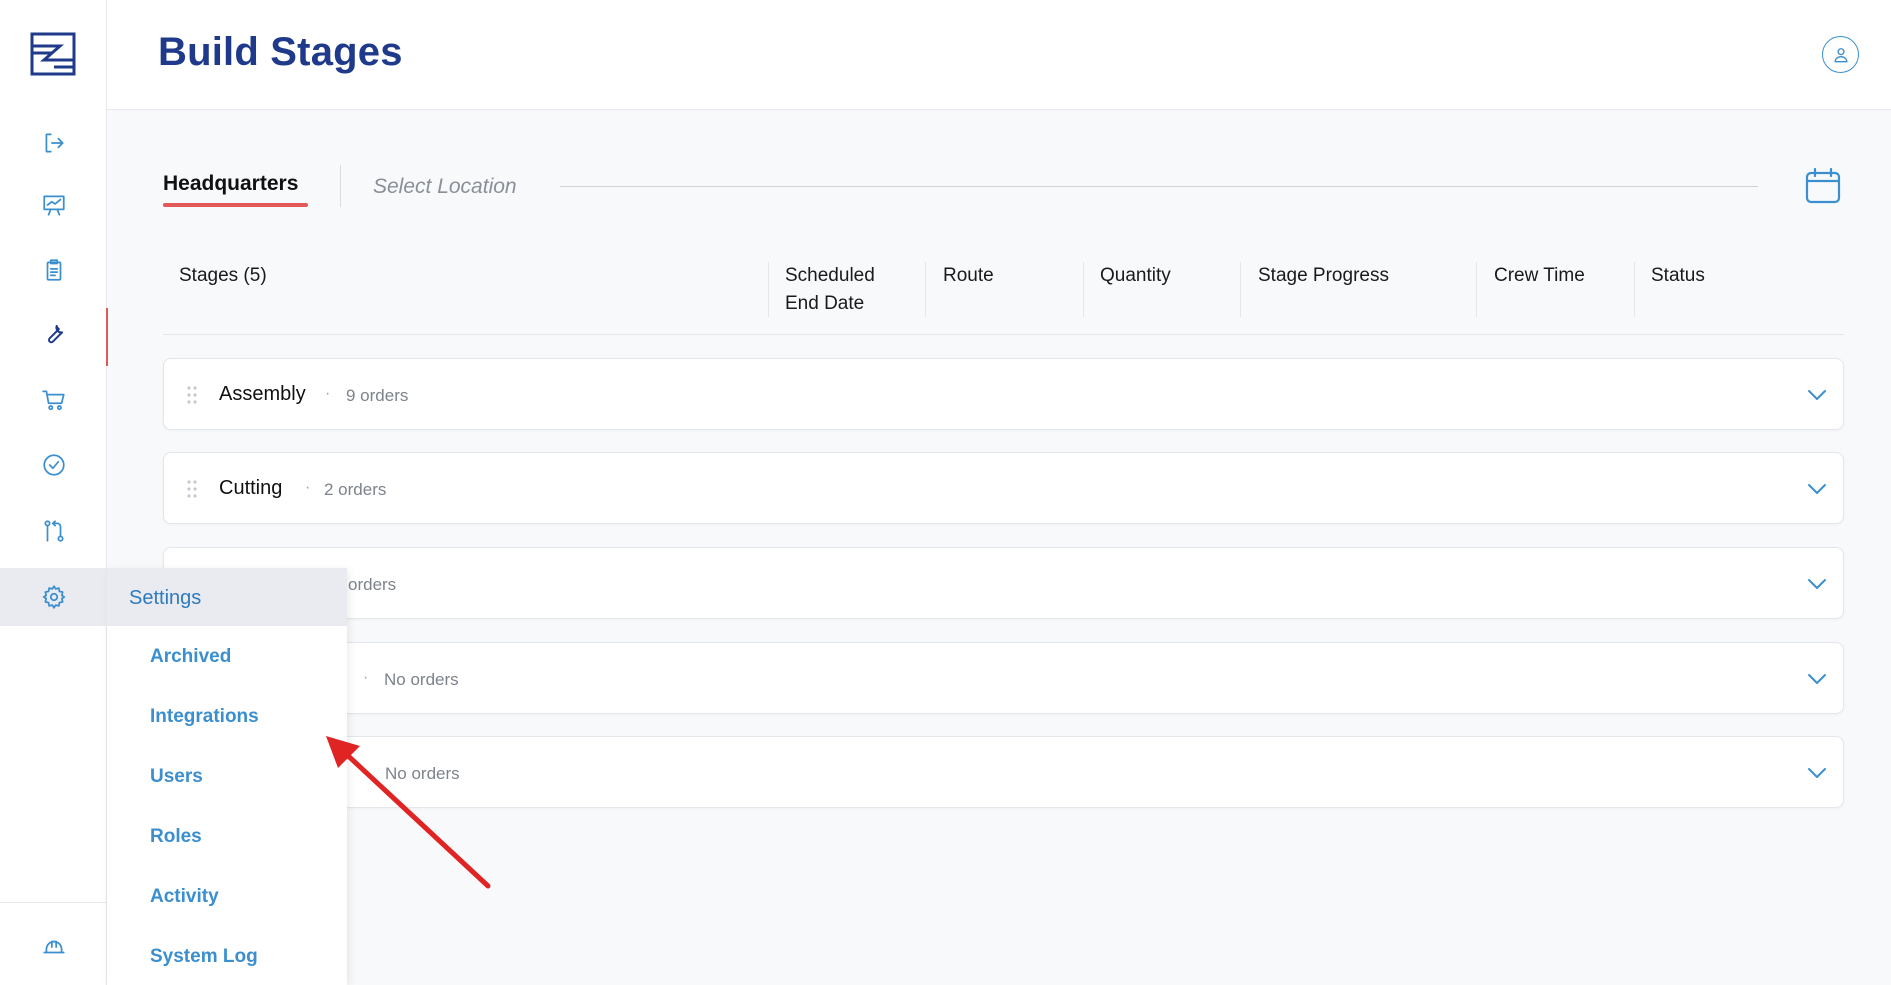 The image size is (1891, 985). Describe the element at coordinates (1323, 276) in the screenshot. I see `column-header-stage-progress: Stage Progress` at that location.